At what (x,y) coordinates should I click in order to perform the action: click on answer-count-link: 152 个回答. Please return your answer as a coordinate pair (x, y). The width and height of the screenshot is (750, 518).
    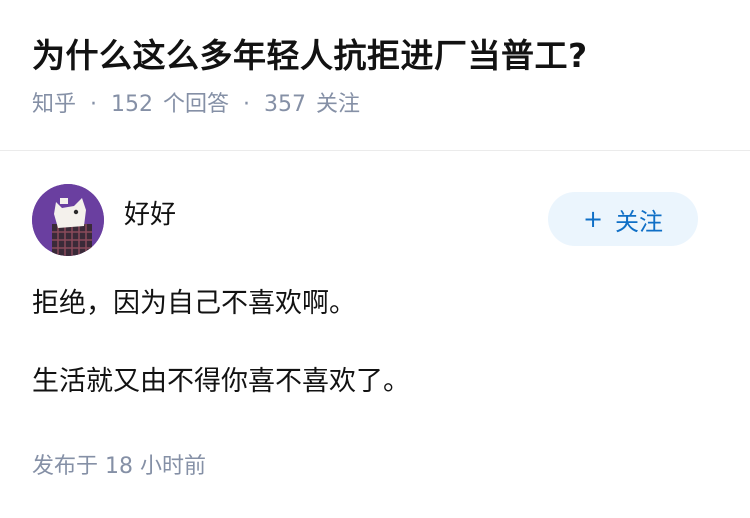
    Looking at the image, I should click on (170, 105).